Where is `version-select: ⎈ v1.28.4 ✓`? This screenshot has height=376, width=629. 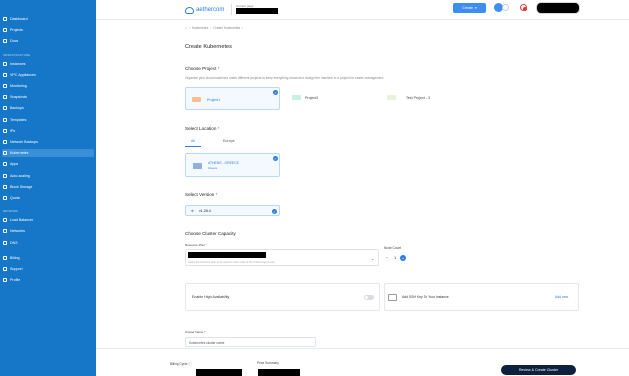 version-select: ⎈ v1.28.4 ✓ is located at coordinates (232, 210).